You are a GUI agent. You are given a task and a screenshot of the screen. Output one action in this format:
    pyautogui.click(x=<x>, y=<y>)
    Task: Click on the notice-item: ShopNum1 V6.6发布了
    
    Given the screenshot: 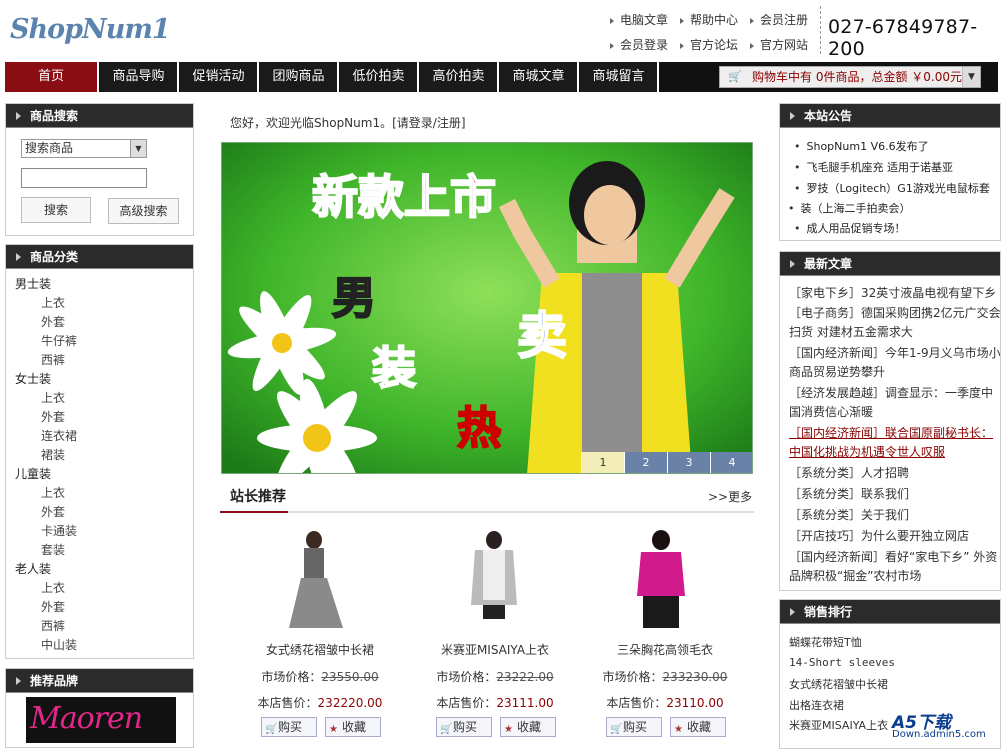 What is the action you would take?
    pyautogui.click(x=861, y=146)
    